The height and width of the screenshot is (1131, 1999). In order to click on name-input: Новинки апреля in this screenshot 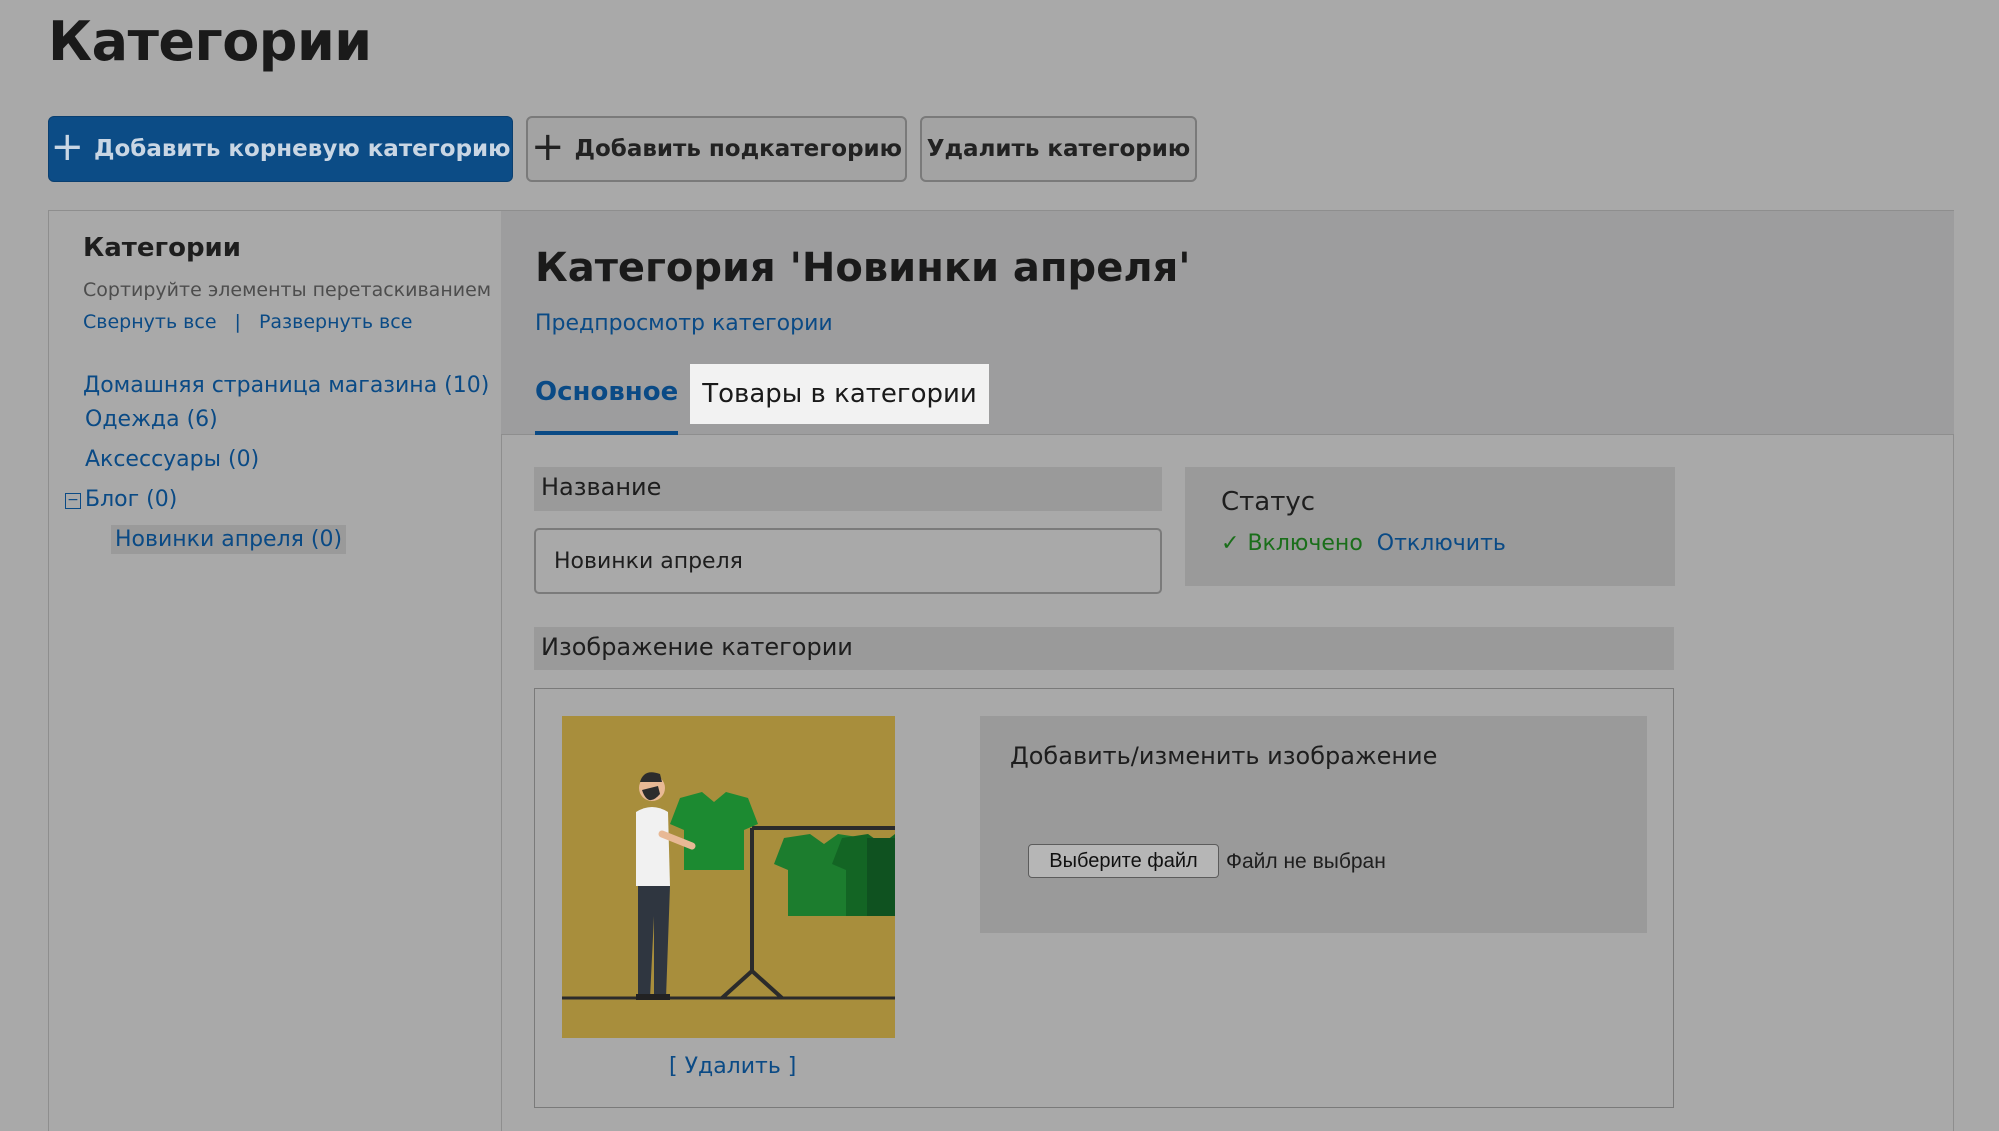, I will do `click(848, 561)`.